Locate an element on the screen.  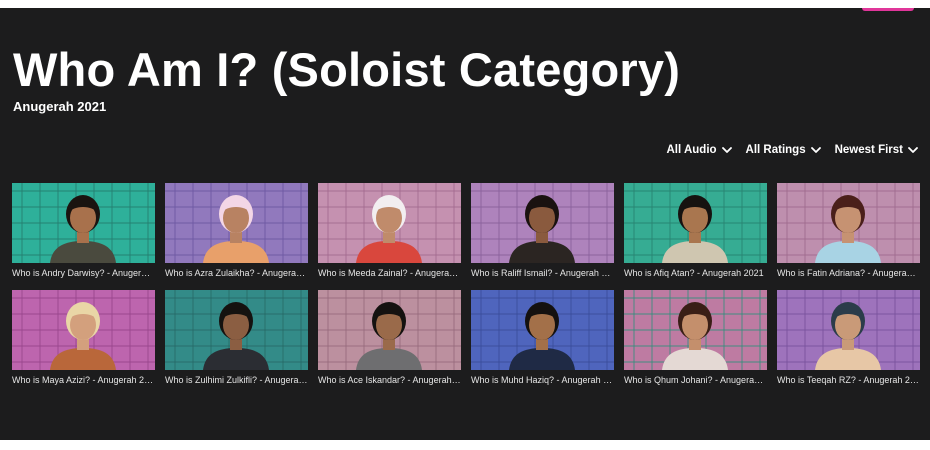
video-card: Who is Afiq Atan? - Anugerah 2021 is located at coordinates (695, 231).